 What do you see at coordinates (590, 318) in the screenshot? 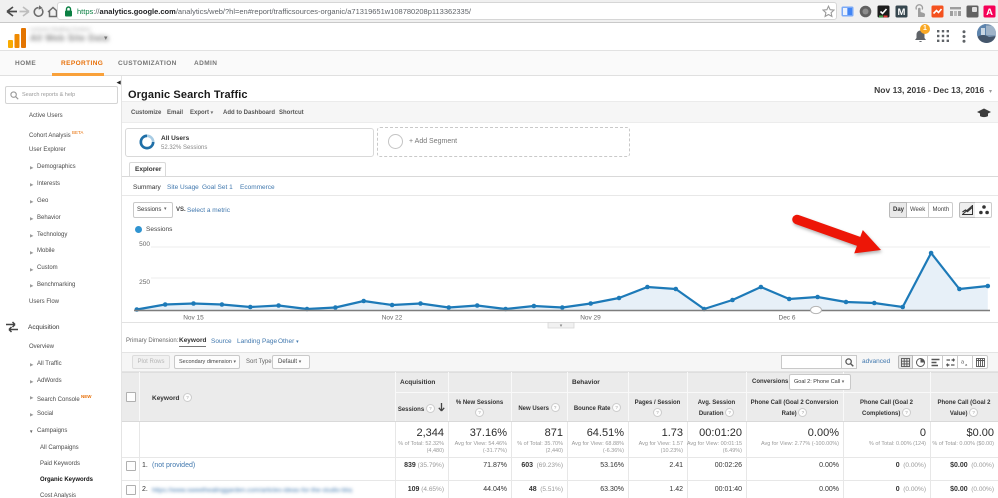
I see `svg-text: Nov 29` at bounding box center [590, 318].